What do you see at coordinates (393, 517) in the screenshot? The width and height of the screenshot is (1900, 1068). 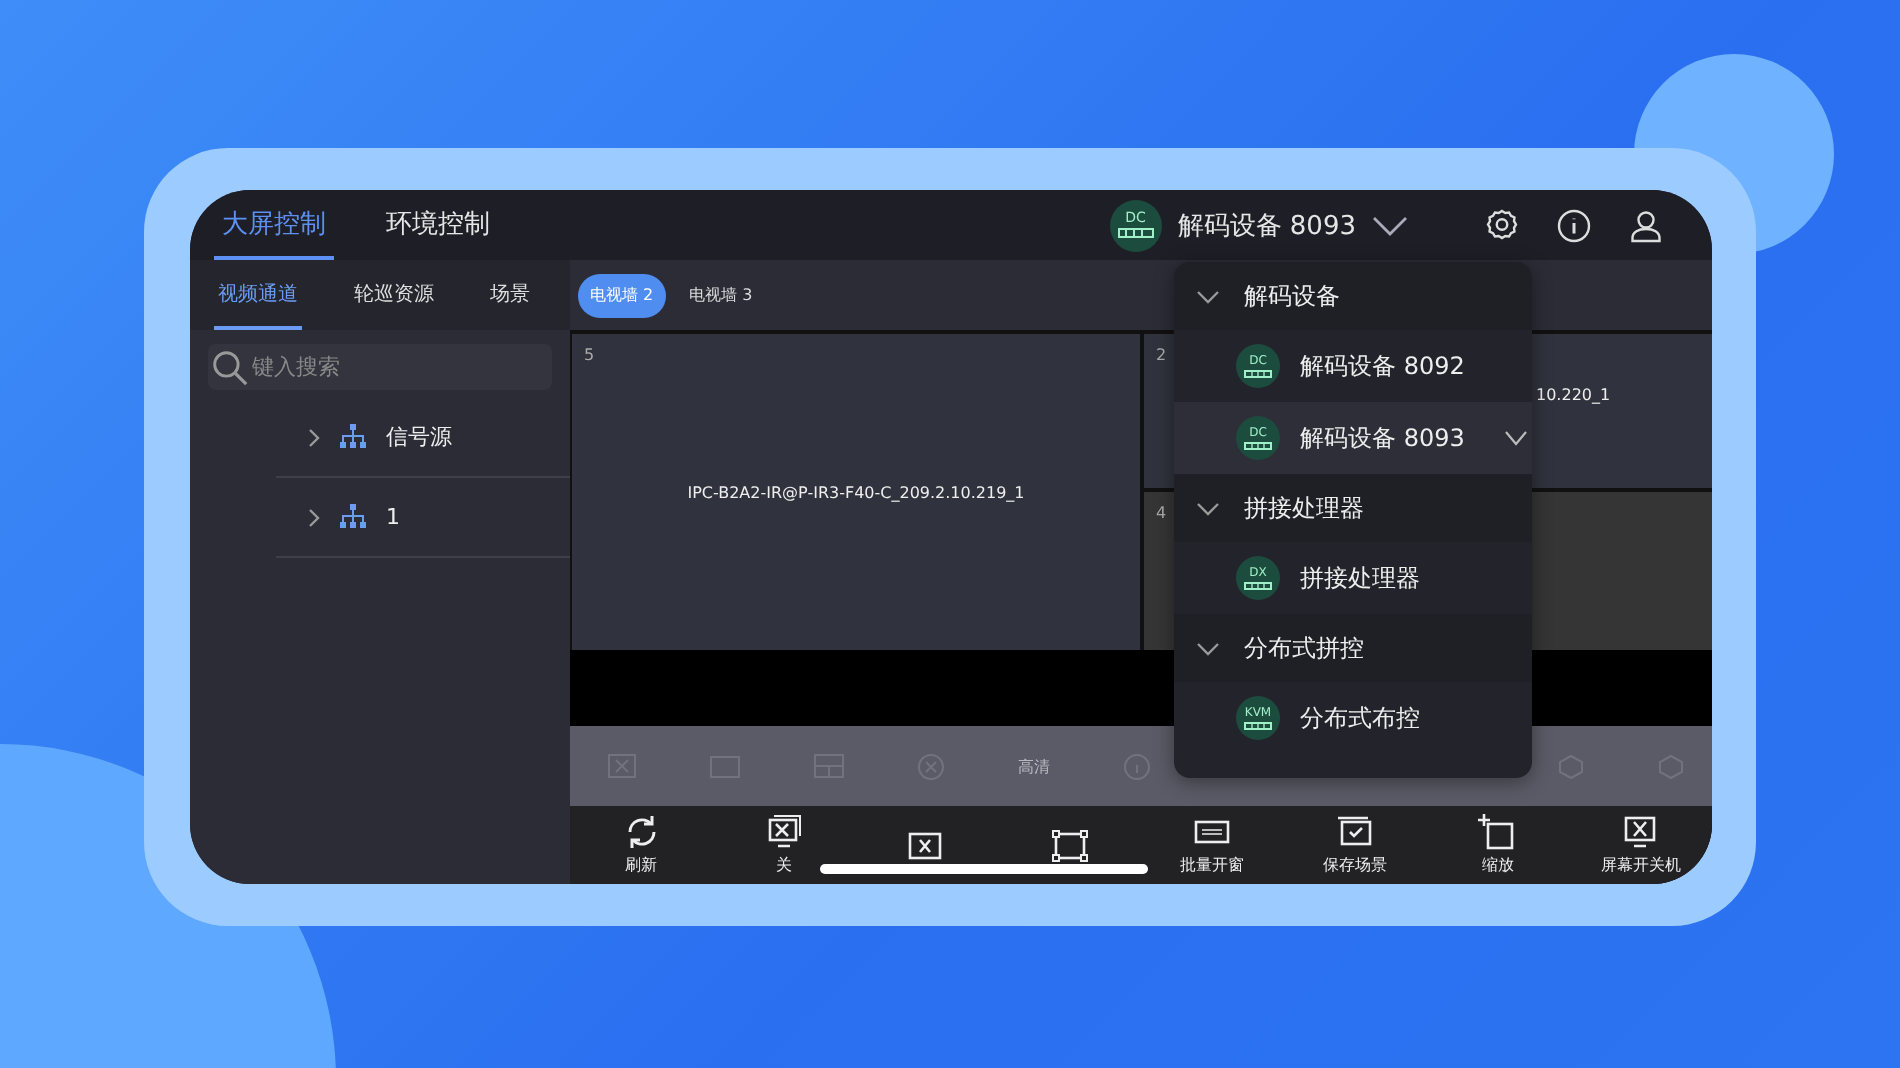 I see `tree-label: 1` at bounding box center [393, 517].